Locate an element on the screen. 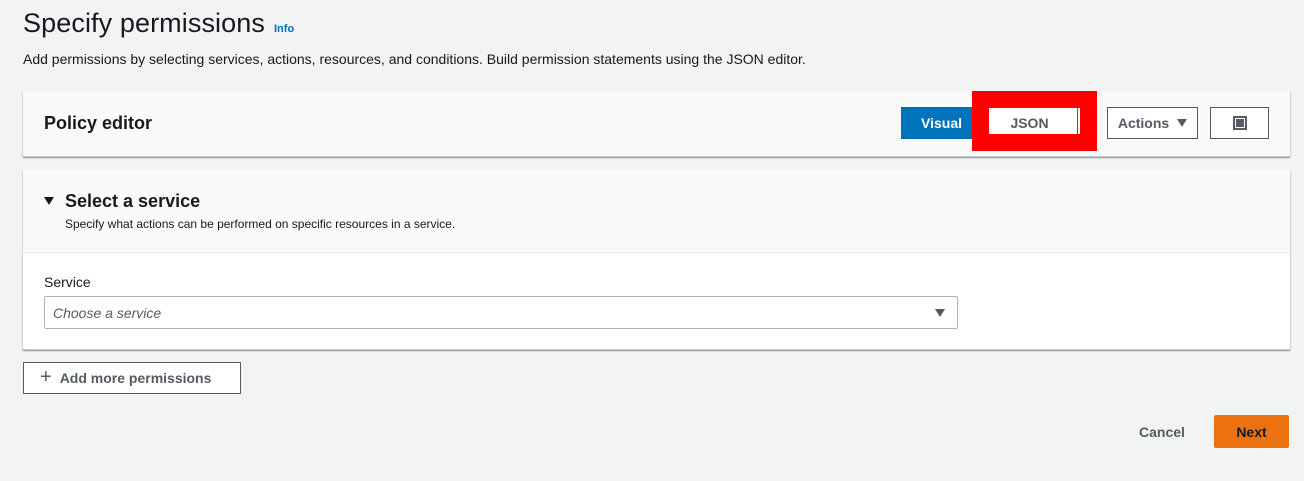 The width and height of the screenshot is (1304, 481). service-select-placeholder: Choose a service is located at coordinates (107, 312).